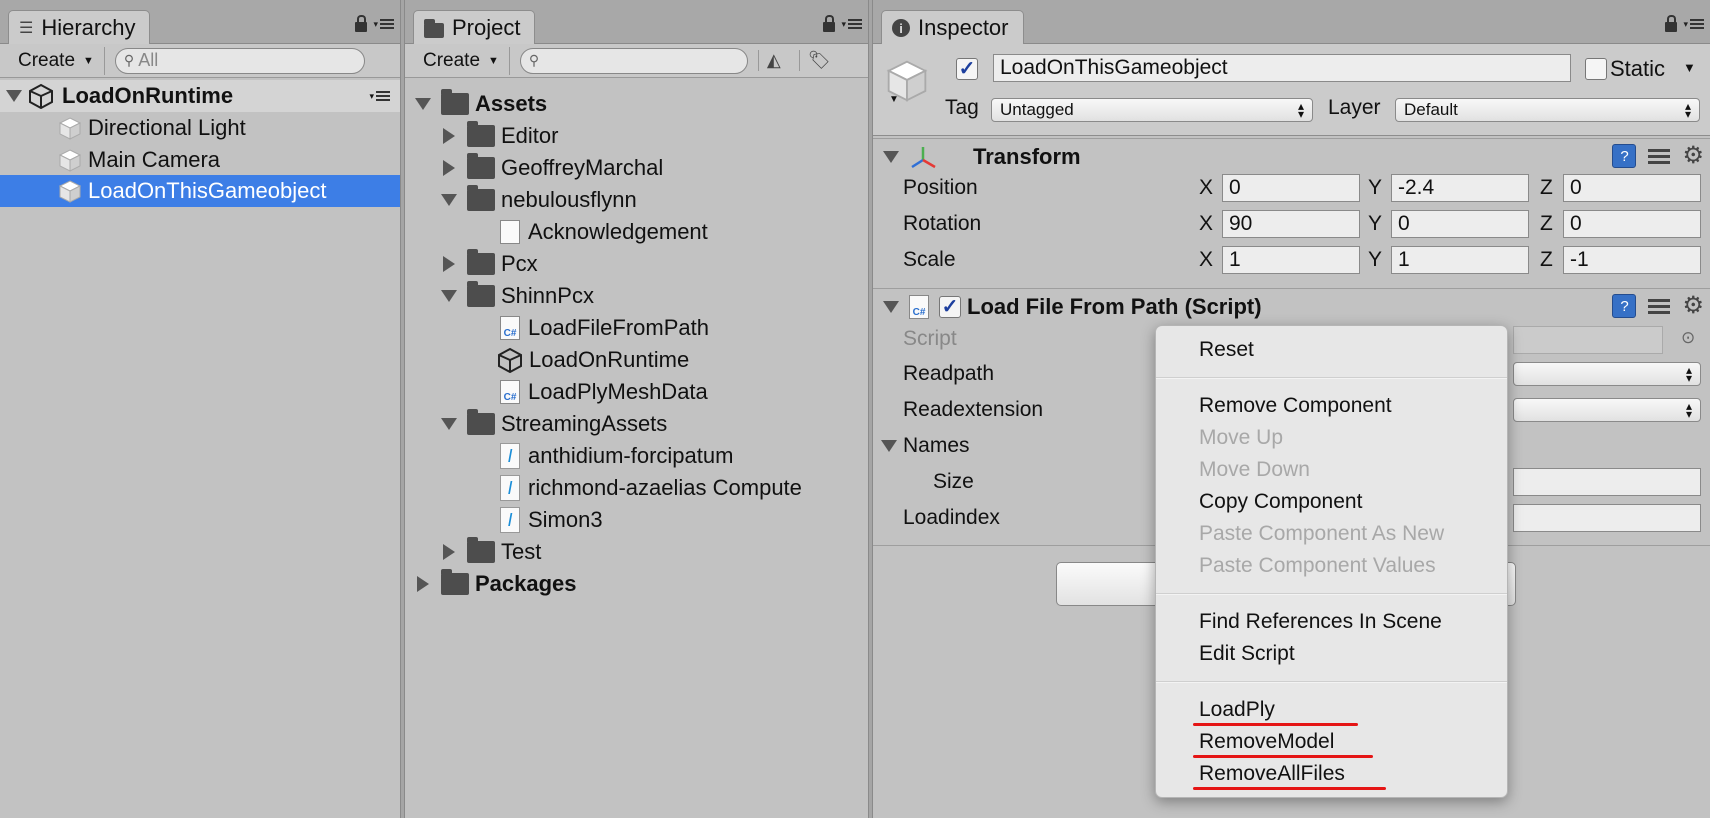  Describe the element at coordinates (461, 60) in the screenshot. I see `project-create-button: Create ▼` at that location.